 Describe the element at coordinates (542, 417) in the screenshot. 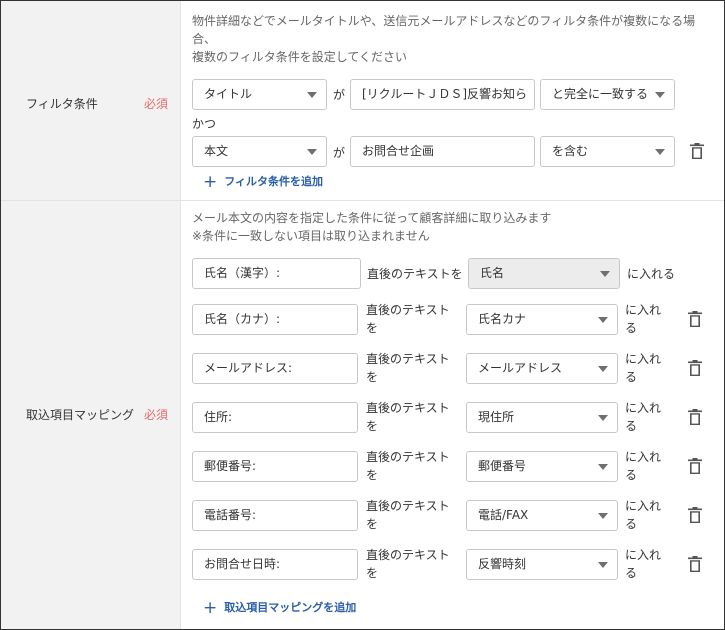

I see `mapping-target-select-4: 現住所` at that location.